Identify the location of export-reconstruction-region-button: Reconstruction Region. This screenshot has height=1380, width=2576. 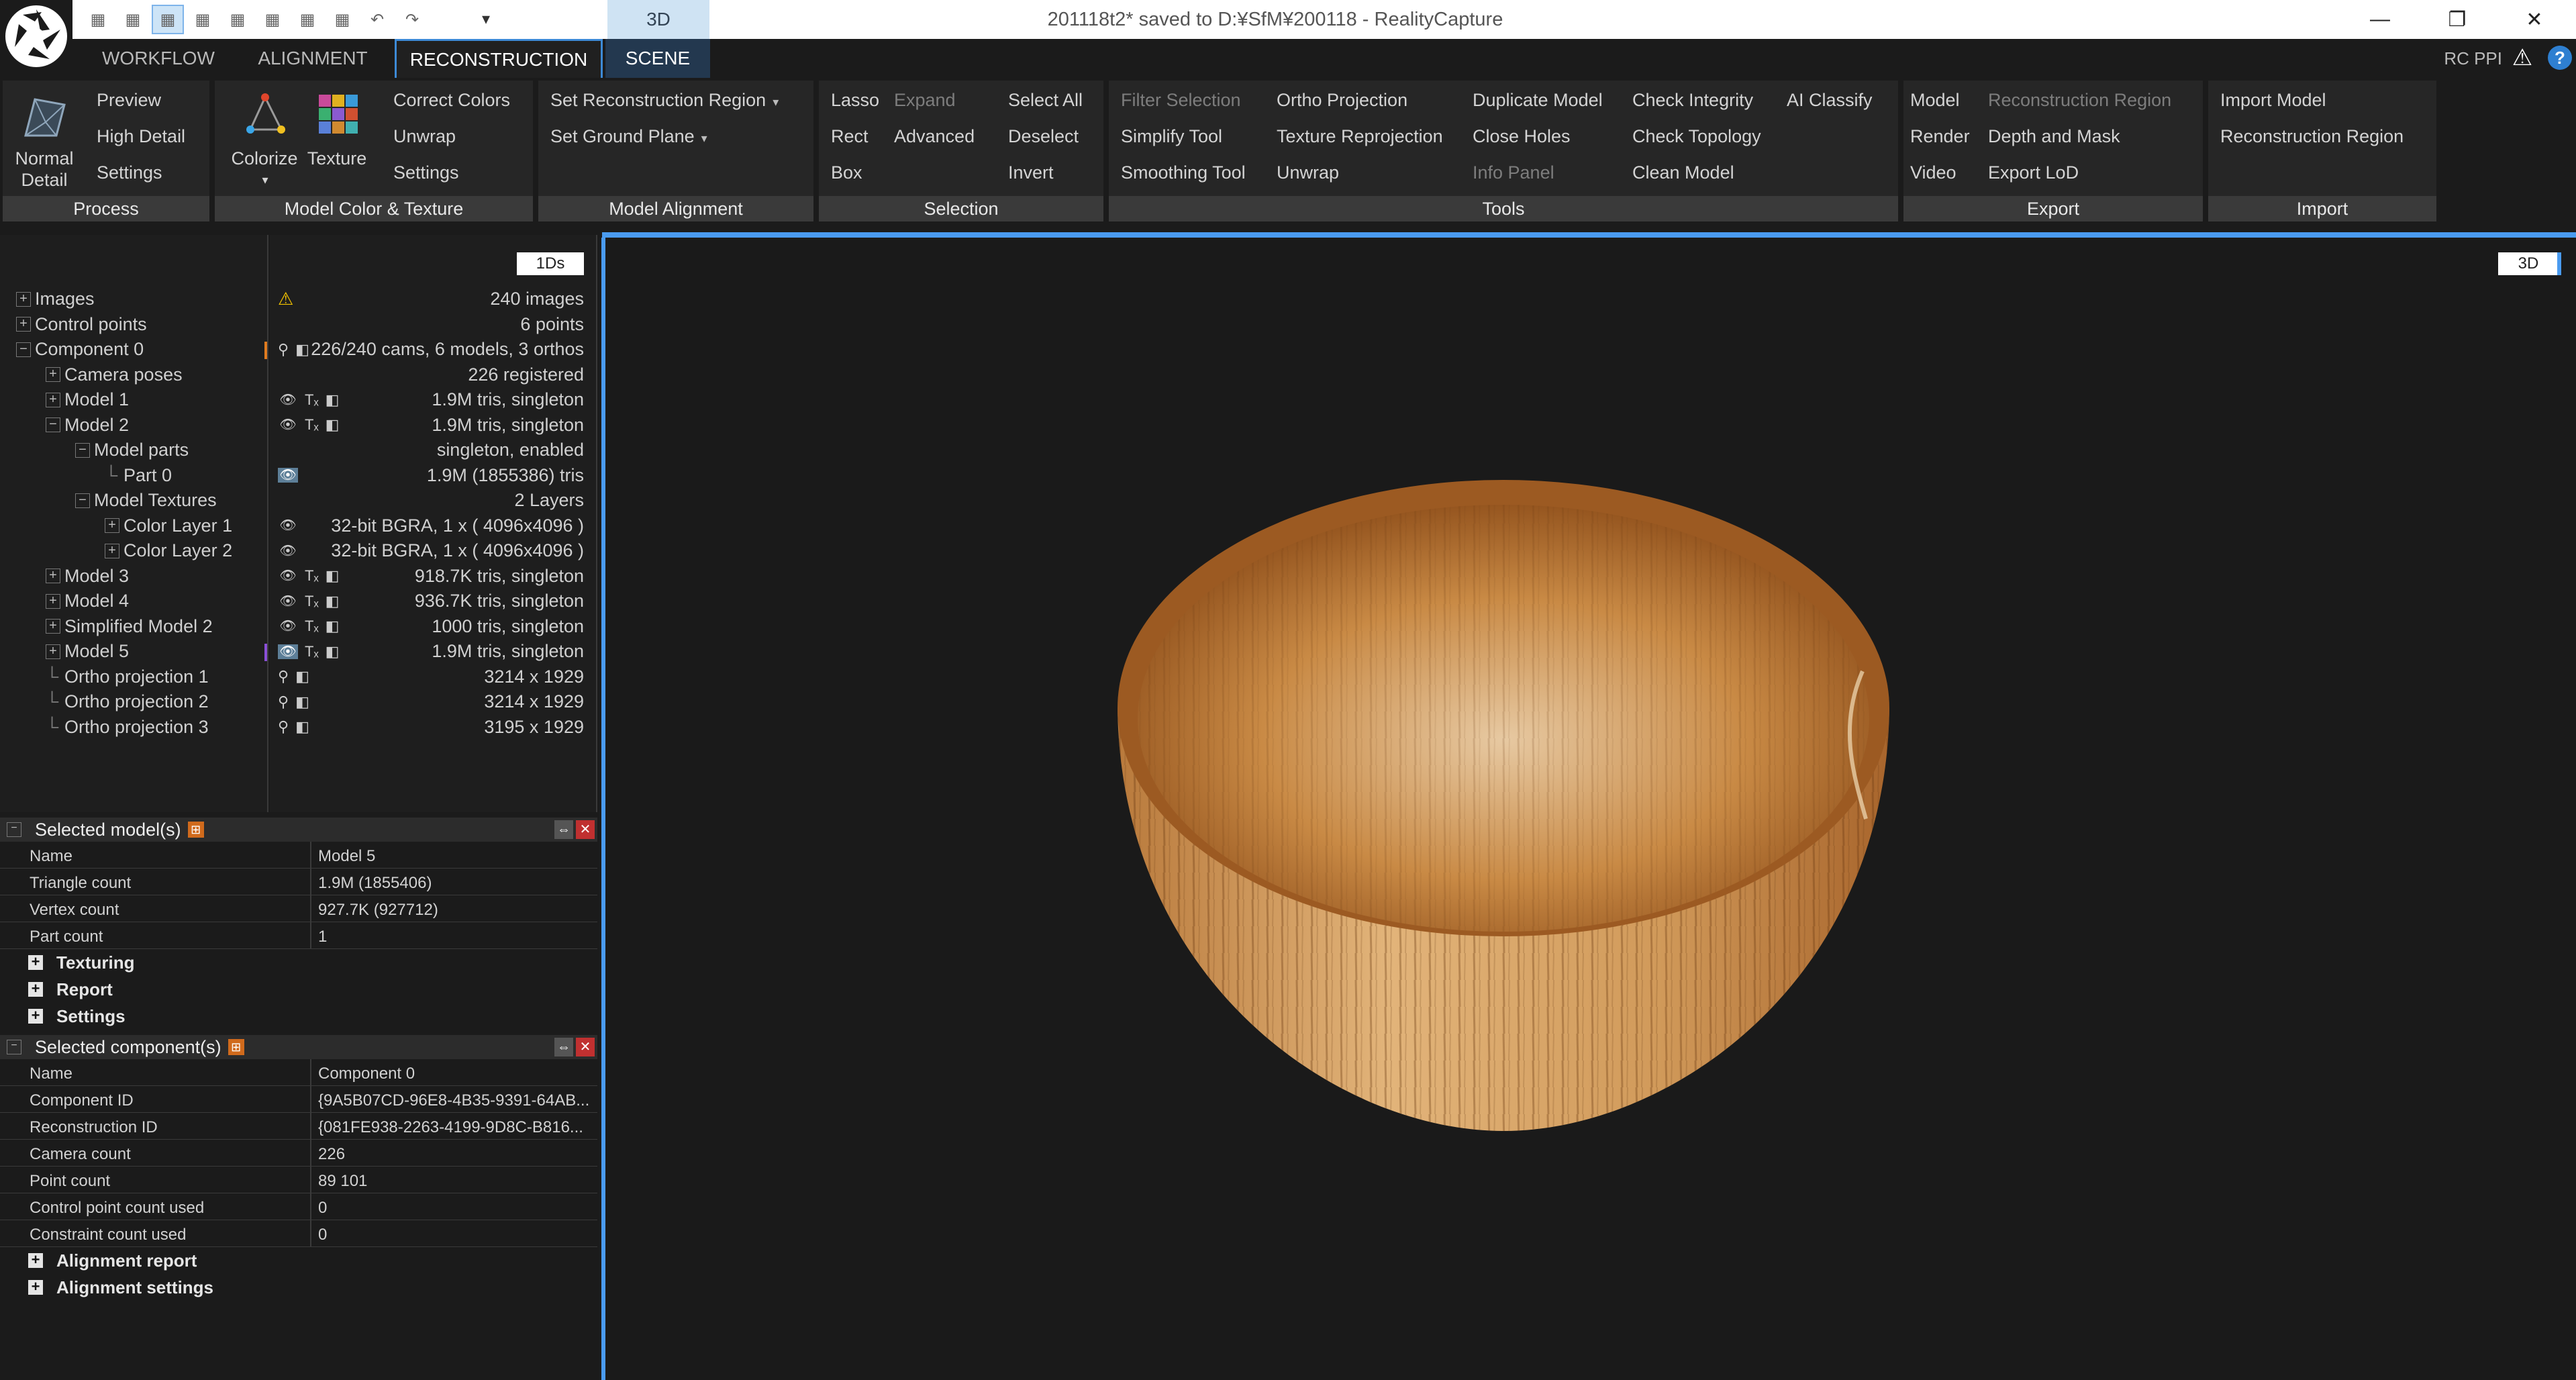
(2079, 100).